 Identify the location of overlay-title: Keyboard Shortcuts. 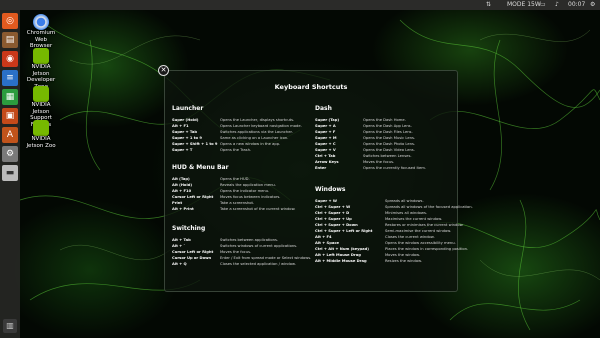
(311, 87).